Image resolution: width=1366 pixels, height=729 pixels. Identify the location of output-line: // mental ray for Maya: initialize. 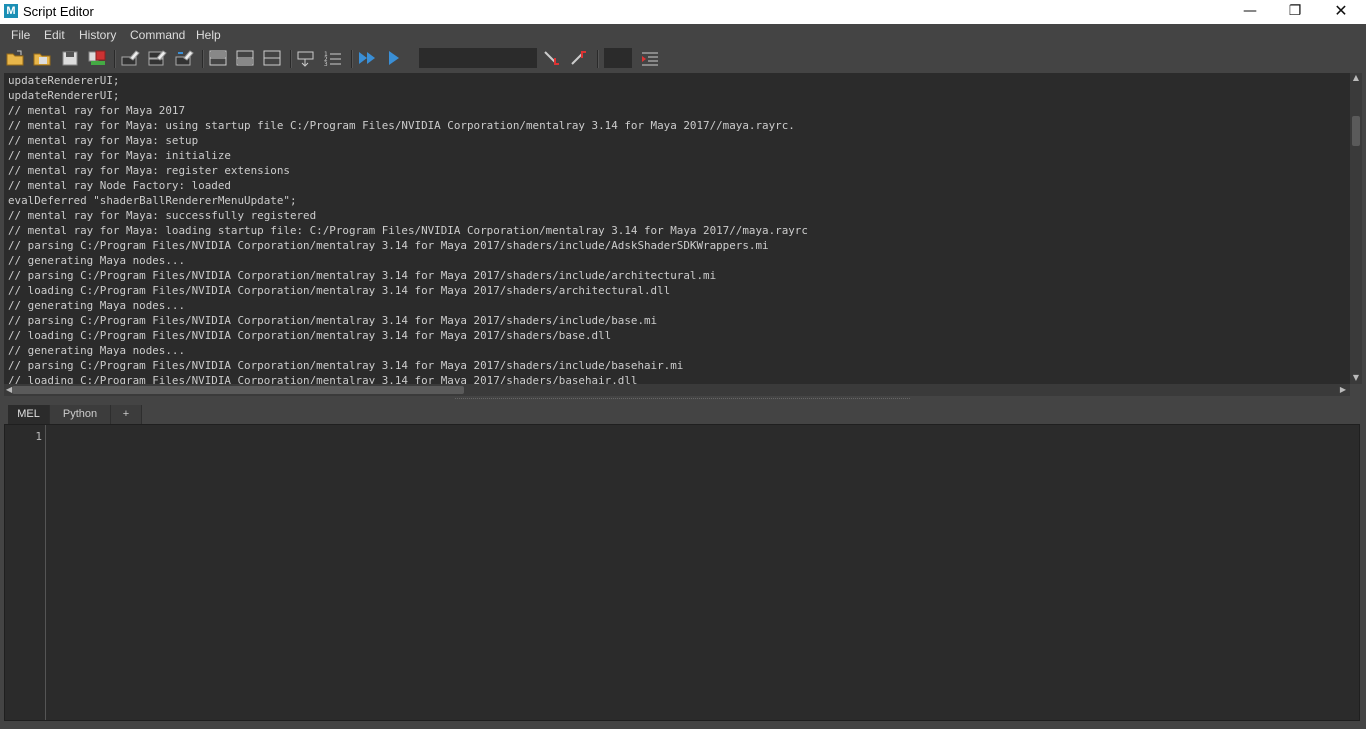
(119, 155).